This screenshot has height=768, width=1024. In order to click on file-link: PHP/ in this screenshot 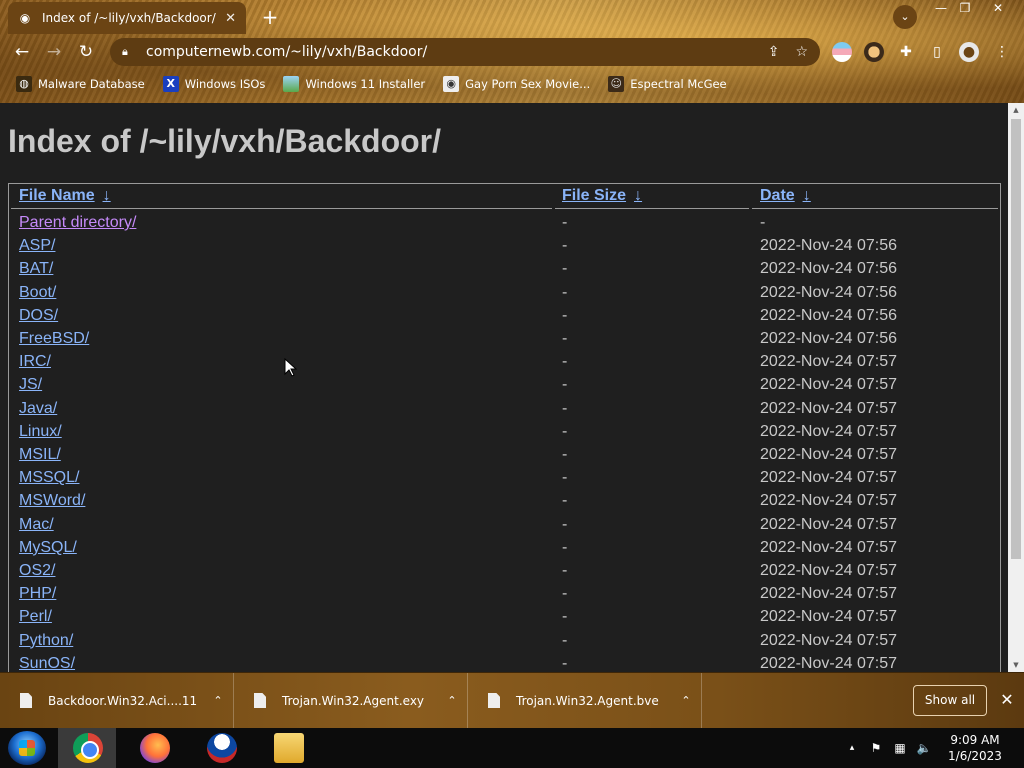, I will do `click(37, 594)`.